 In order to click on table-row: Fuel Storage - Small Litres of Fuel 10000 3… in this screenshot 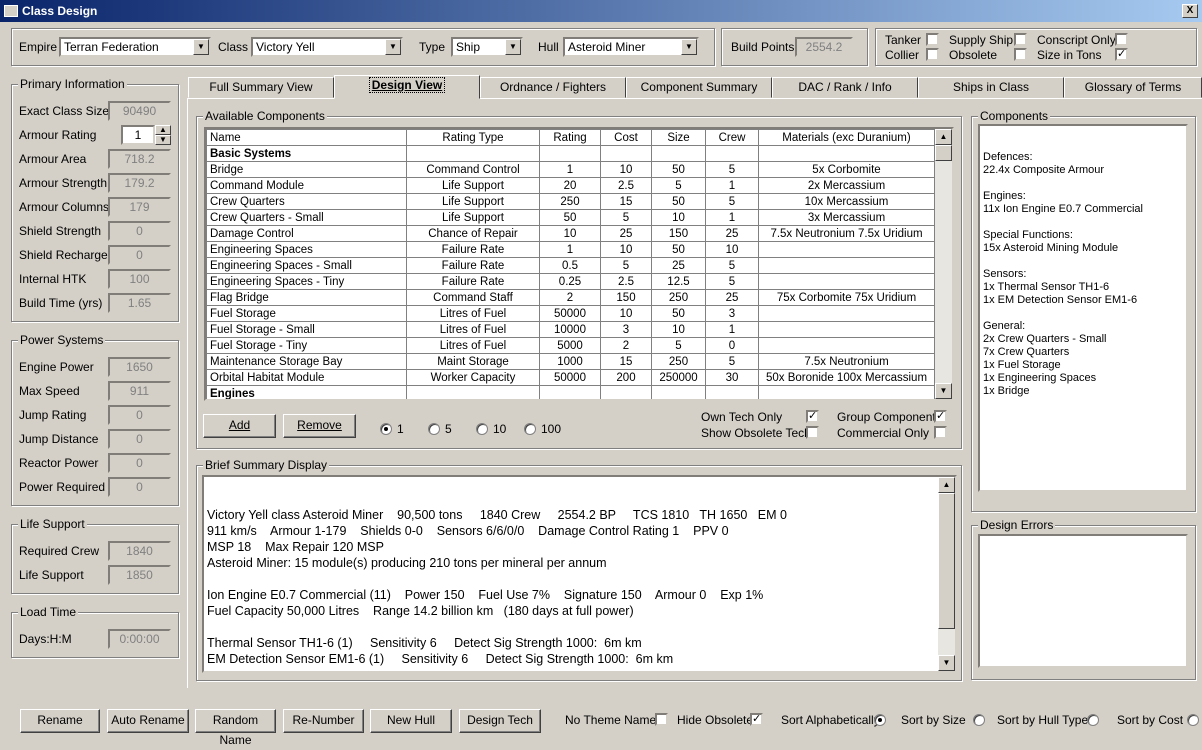, I will do `click(570, 329)`.